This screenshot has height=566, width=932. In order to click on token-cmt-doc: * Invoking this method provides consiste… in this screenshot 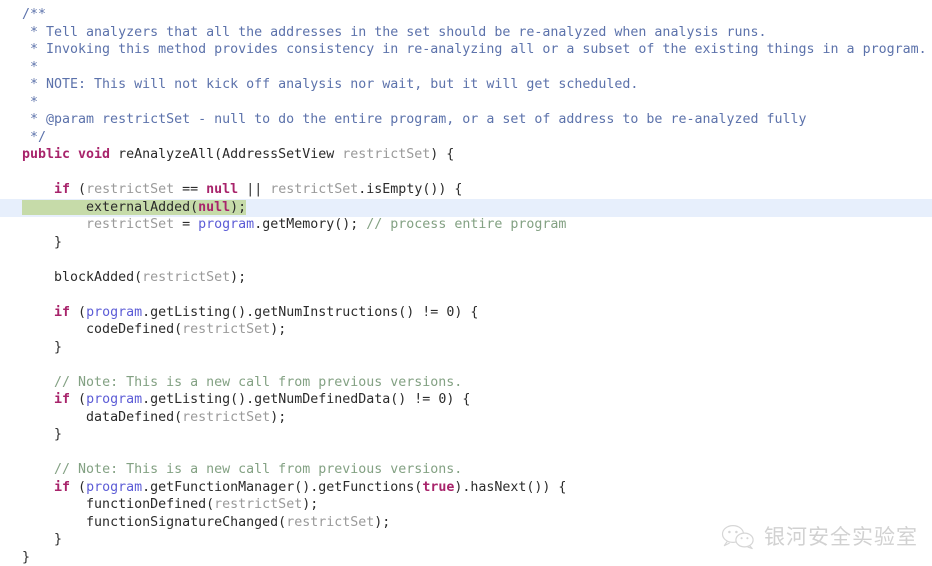, I will do `click(474, 49)`.